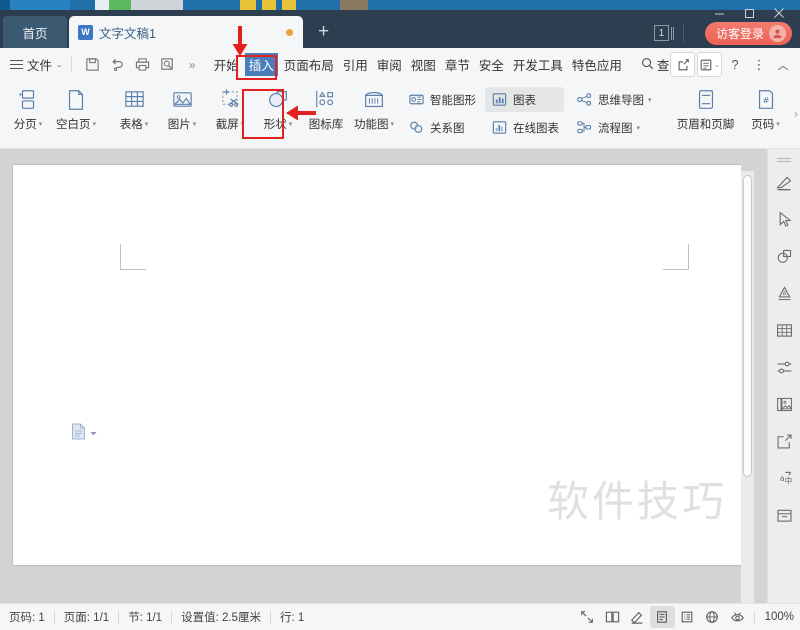 The image size is (800, 630). I want to click on ribbon-button-flowchart: 流程图 ▾, so click(613, 127).